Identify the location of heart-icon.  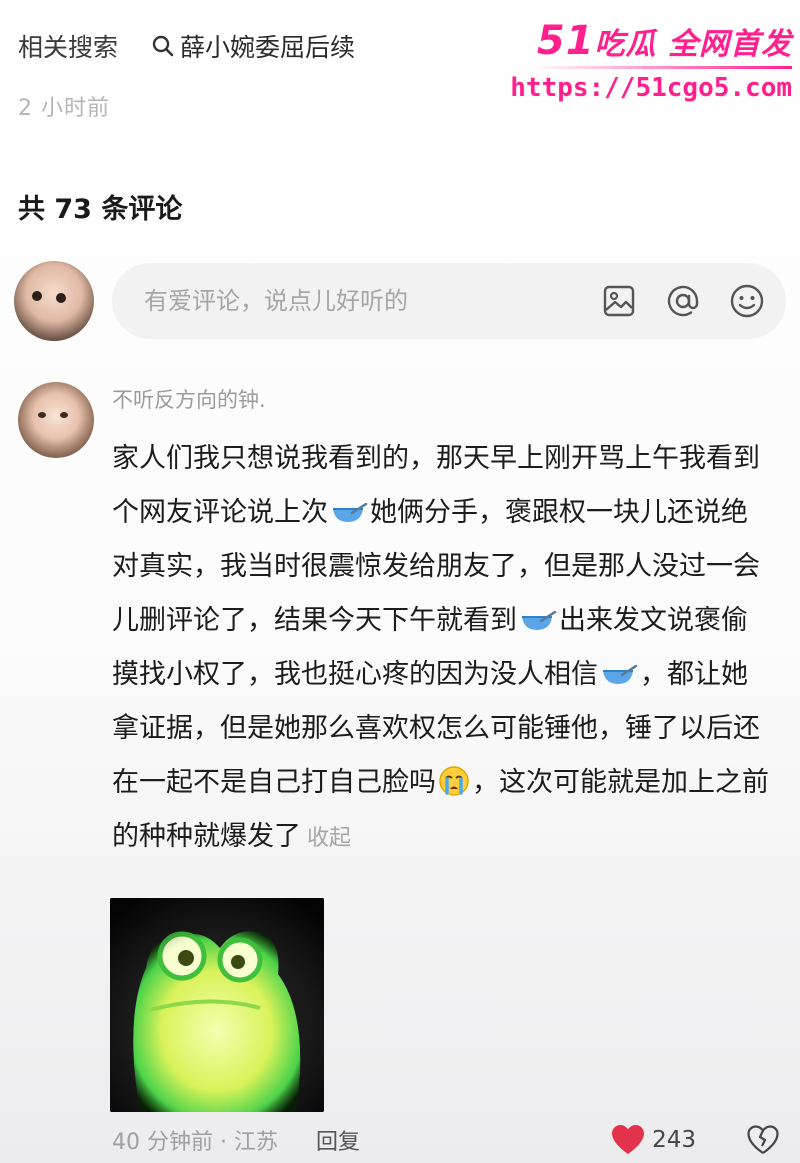
(628, 1139).